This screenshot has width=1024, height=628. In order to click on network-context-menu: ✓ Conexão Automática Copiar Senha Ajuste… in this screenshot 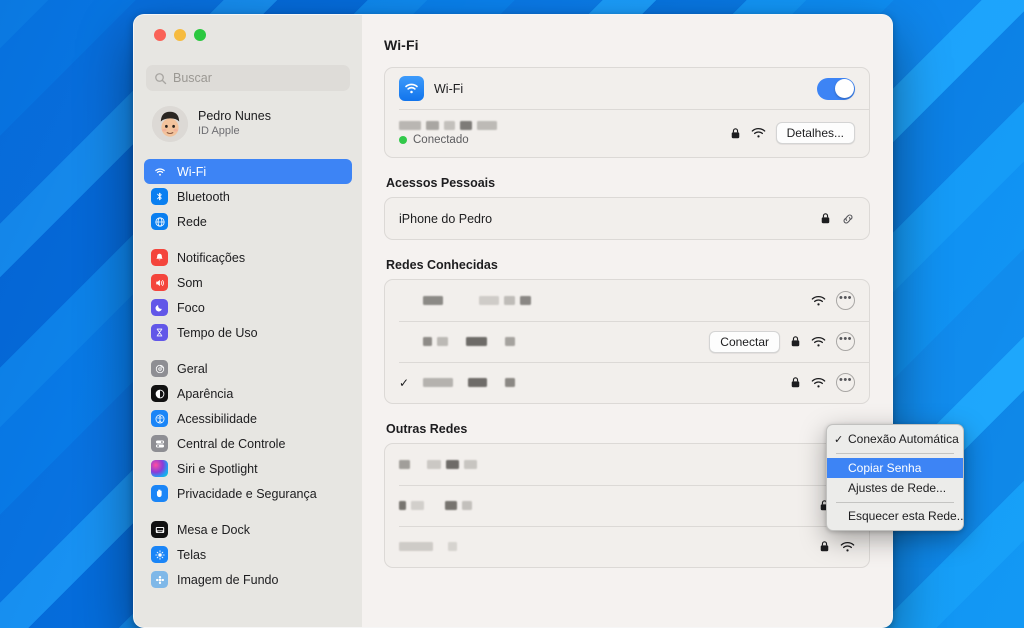, I will do `click(895, 477)`.